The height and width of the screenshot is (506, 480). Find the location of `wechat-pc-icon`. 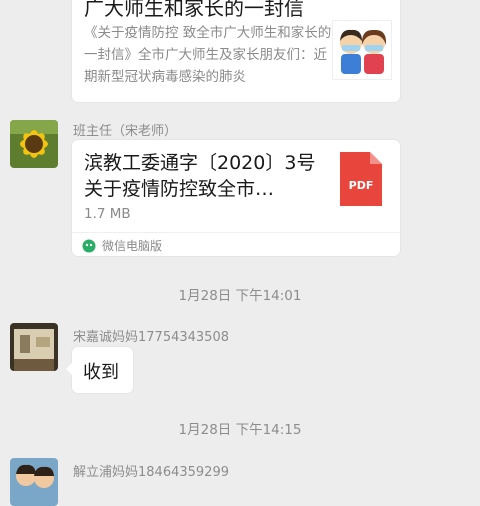

wechat-pc-icon is located at coordinates (89, 245).